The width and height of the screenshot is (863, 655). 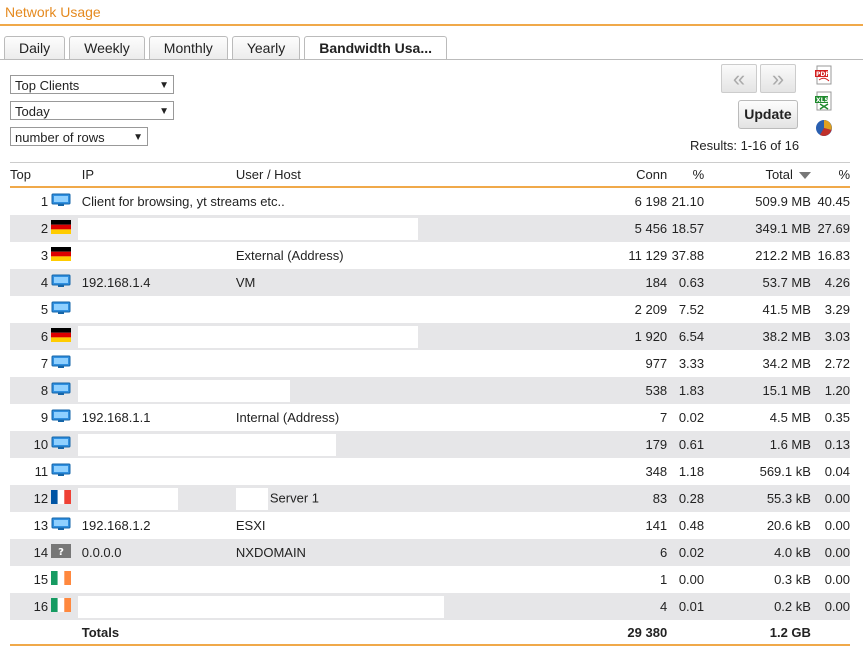 What do you see at coordinates (824, 75) in the screenshot?
I see `pdf-export-icon: PDF` at bounding box center [824, 75].